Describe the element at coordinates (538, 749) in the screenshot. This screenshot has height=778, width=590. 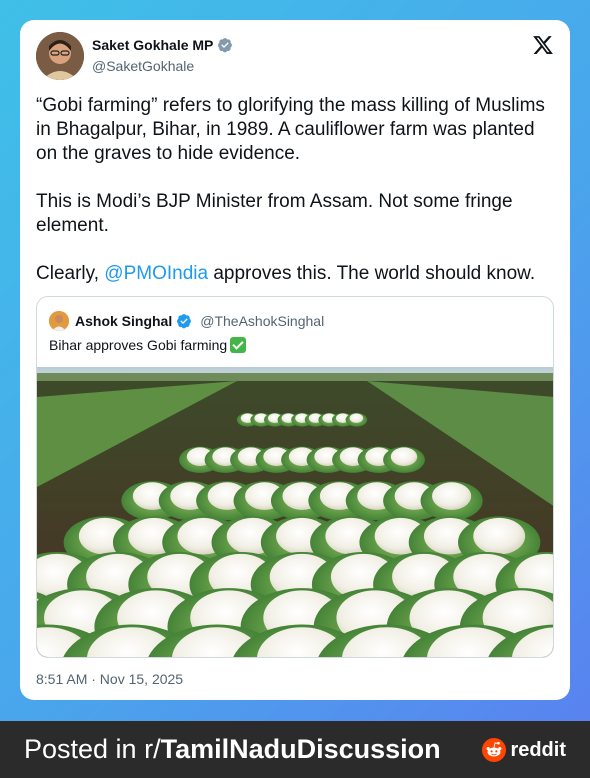
I see `reddit-wordmark: reddit` at that location.